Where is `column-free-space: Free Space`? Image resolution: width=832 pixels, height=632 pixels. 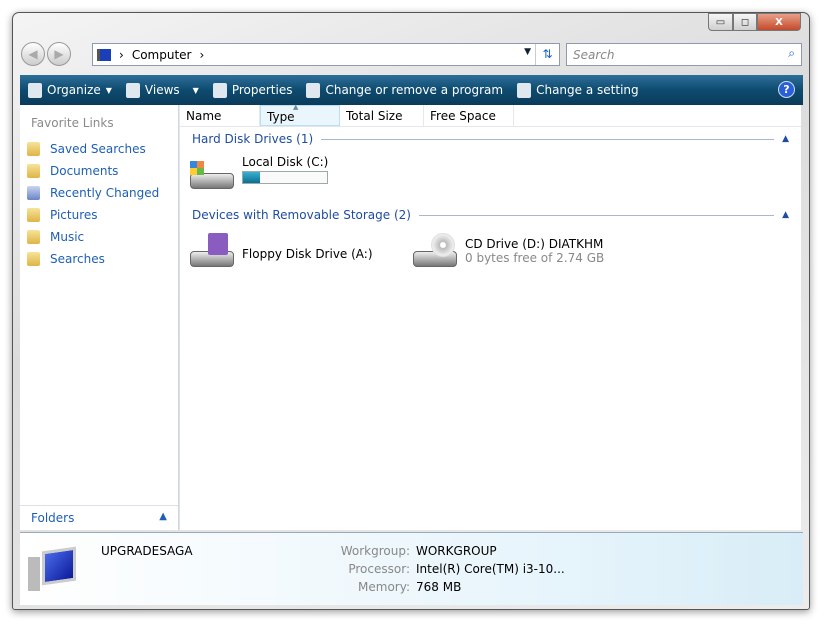
column-free-space: Free Space is located at coordinates (469, 115).